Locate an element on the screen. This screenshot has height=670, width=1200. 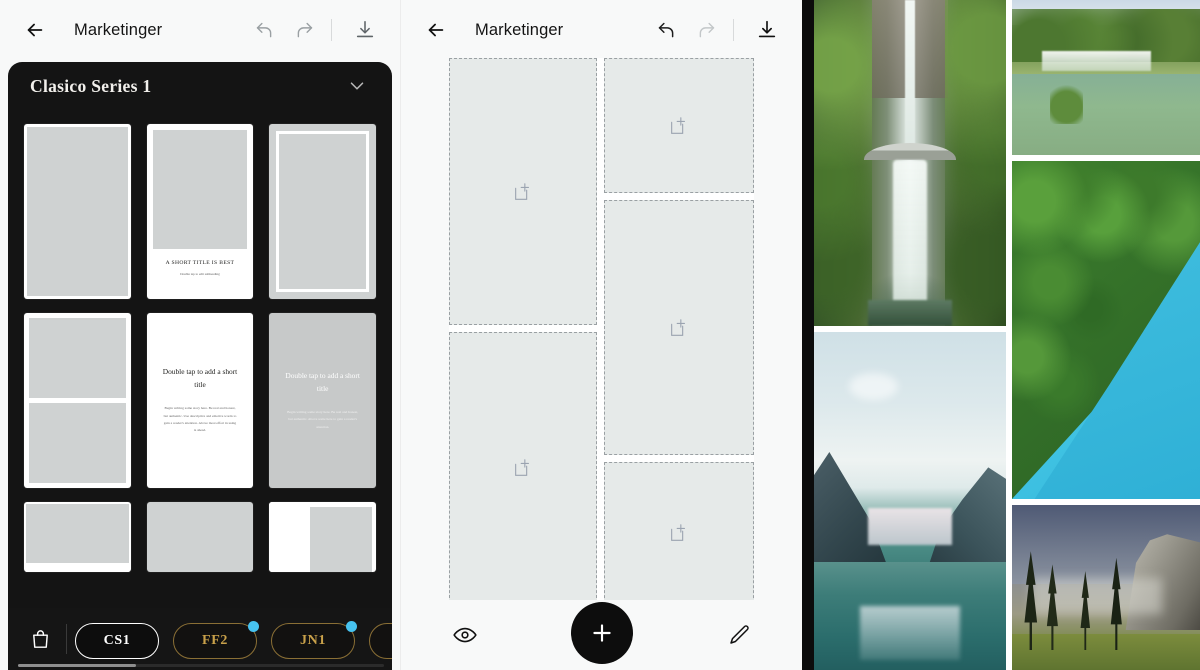
panel2-topbar: Marketinger is located at coordinates (601, 30).